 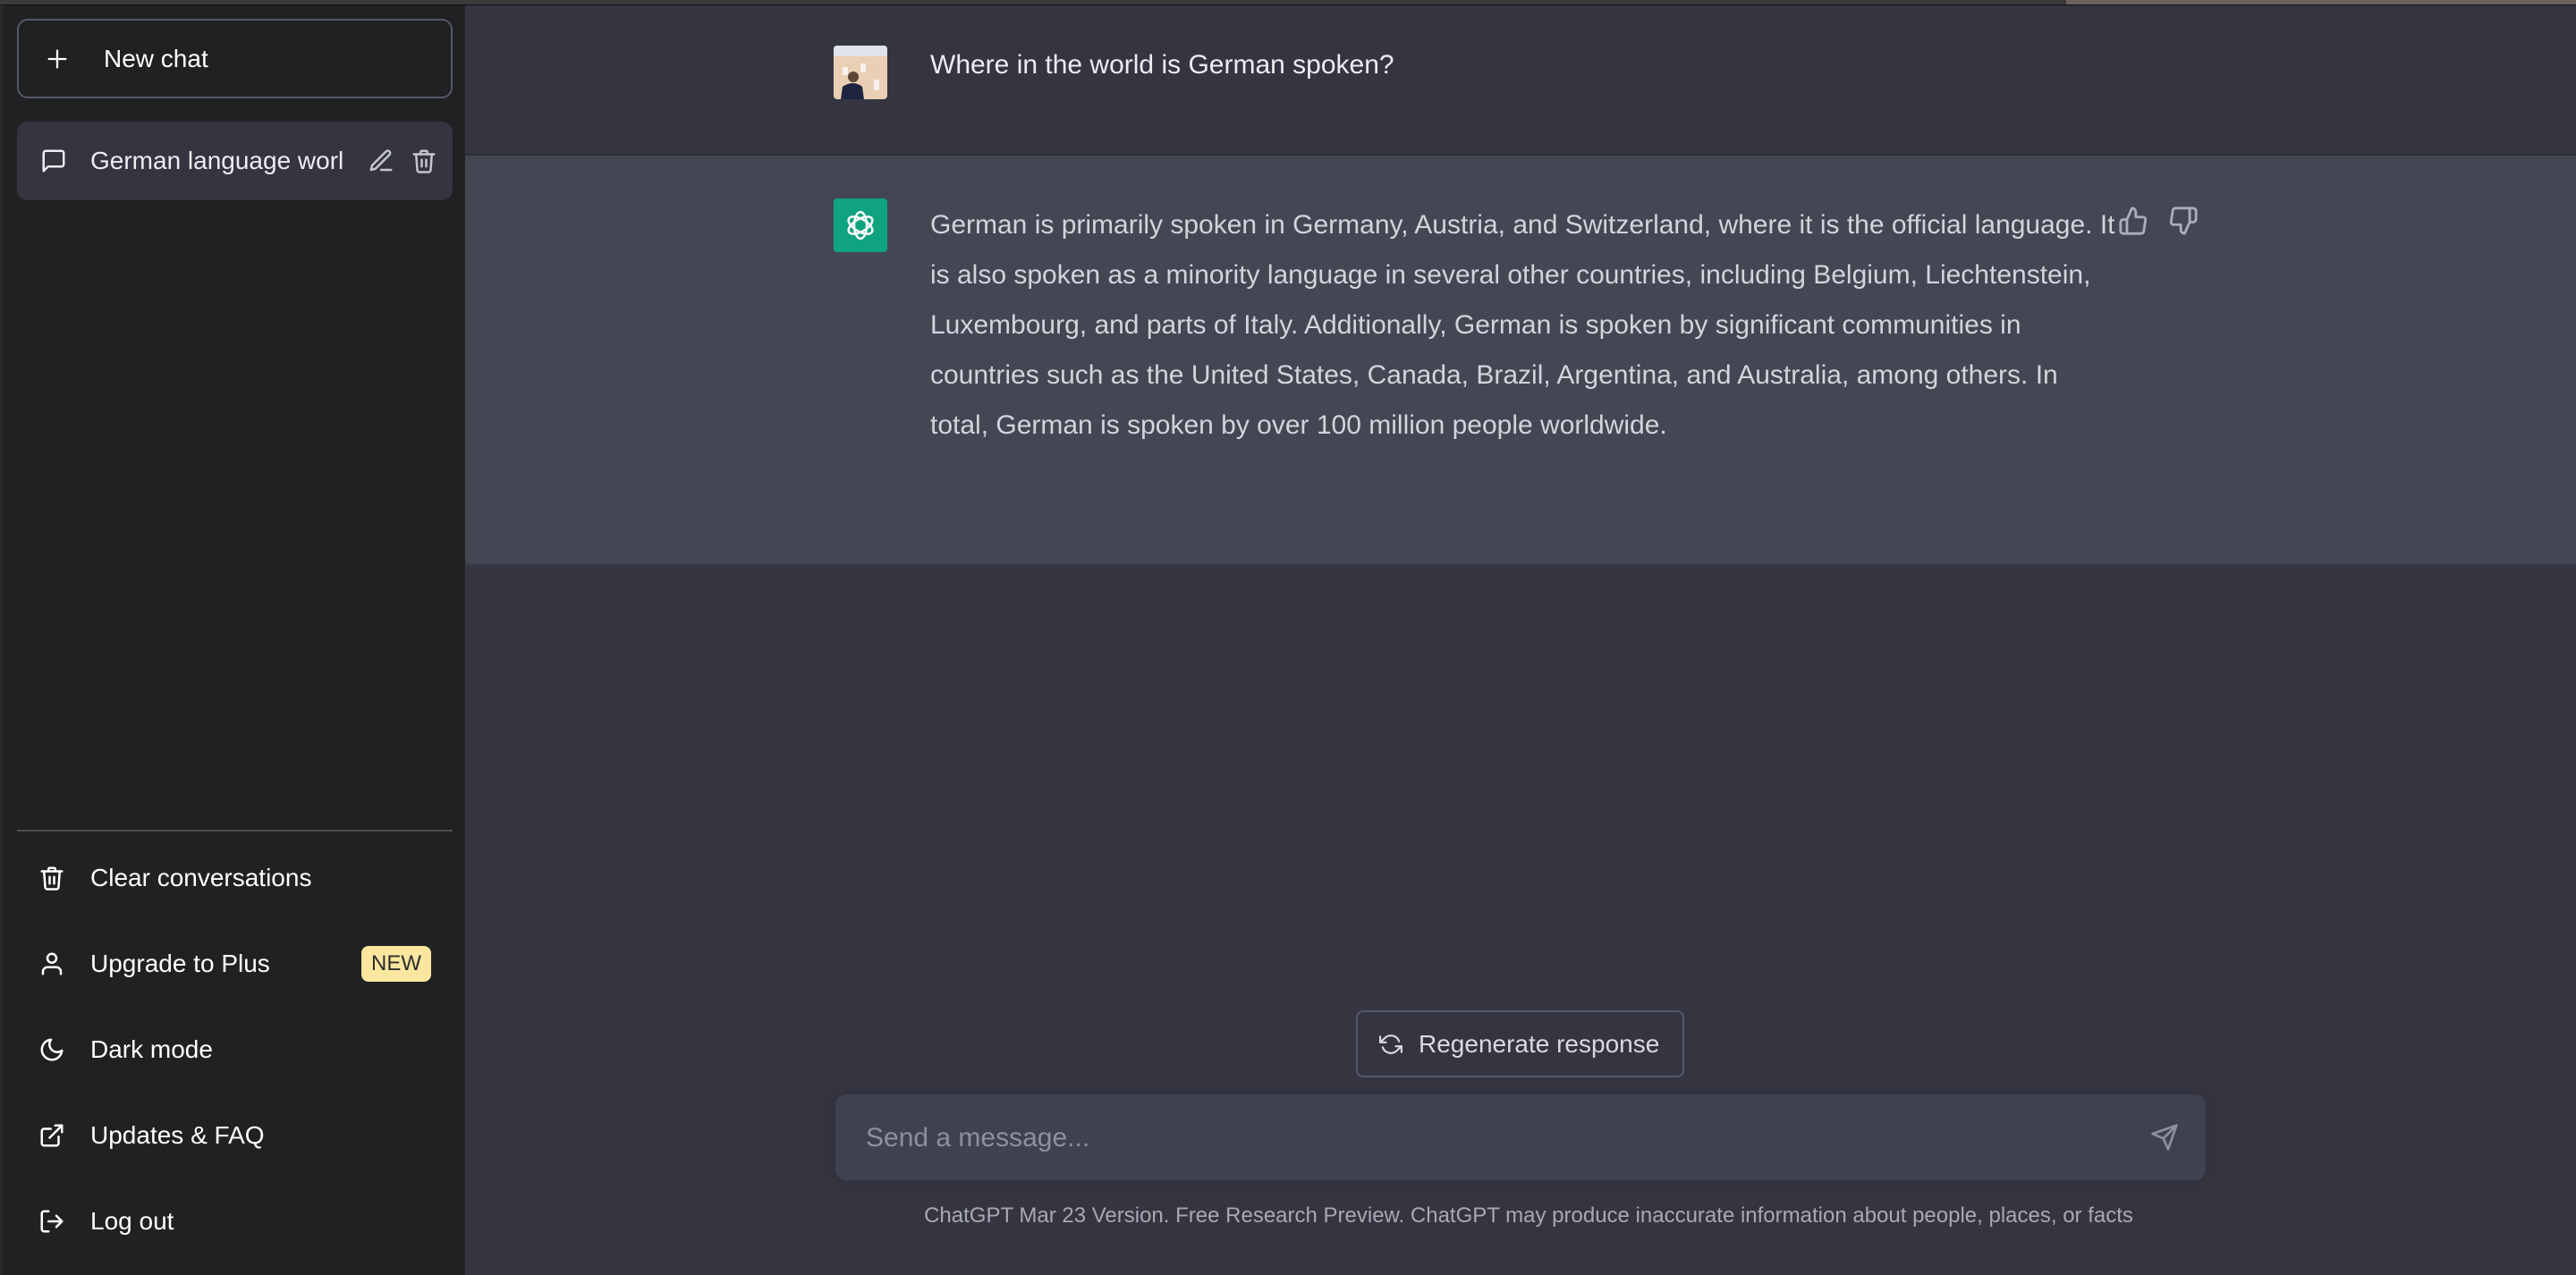 I want to click on delete-trash-icon, so click(x=424, y=161).